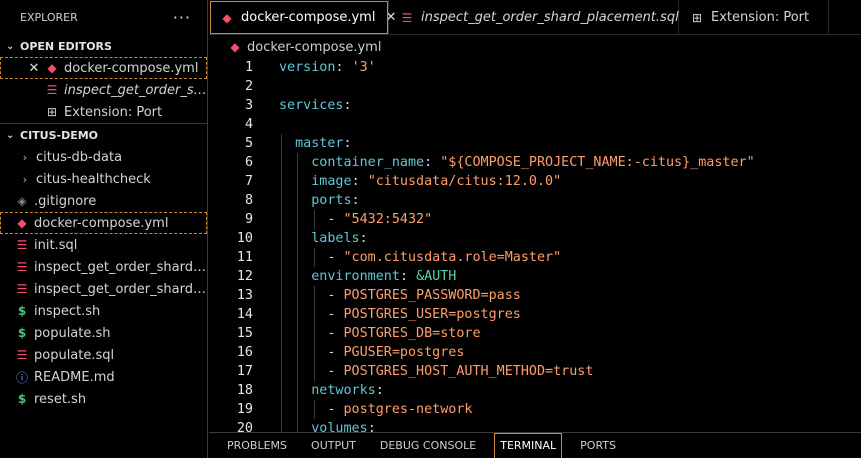 Image resolution: width=861 pixels, height=458 pixels. I want to click on file-item: ◈ .gitignore, so click(103, 201).